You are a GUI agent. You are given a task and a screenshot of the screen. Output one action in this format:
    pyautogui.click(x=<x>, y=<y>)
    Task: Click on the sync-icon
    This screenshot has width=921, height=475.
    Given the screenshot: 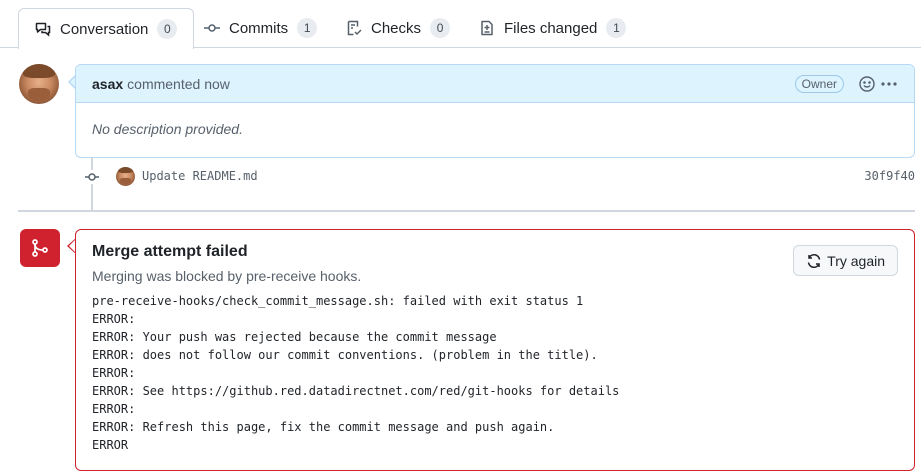 What is the action you would take?
    pyautogui.click(x=814, y=261)
    